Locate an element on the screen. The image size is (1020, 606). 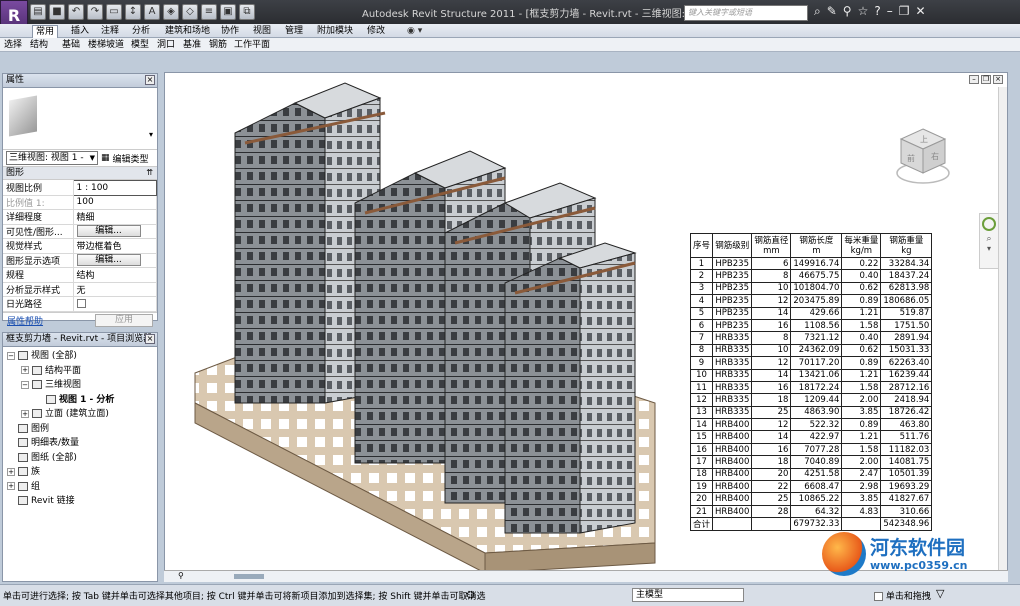
browser-node: + 族 is located at coordinates (80, 472).